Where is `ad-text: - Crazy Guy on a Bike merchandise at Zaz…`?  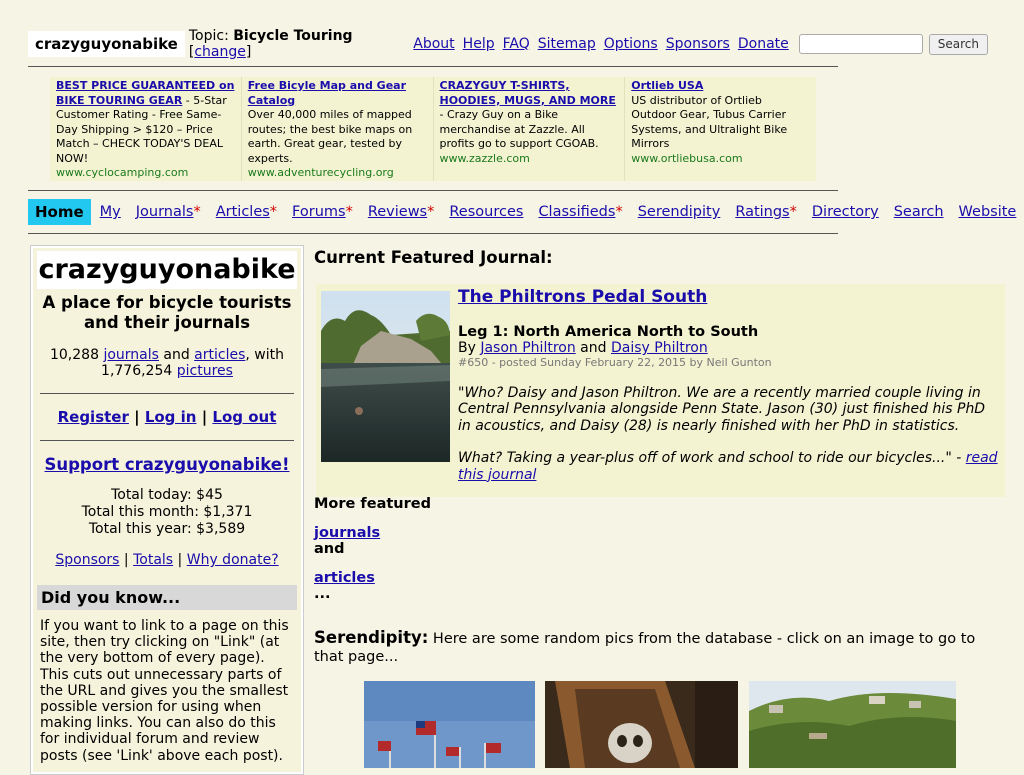
ad-text: - Crazy Guy on a Bike merchandise at Zaz… is located at coordinates (519, 129).